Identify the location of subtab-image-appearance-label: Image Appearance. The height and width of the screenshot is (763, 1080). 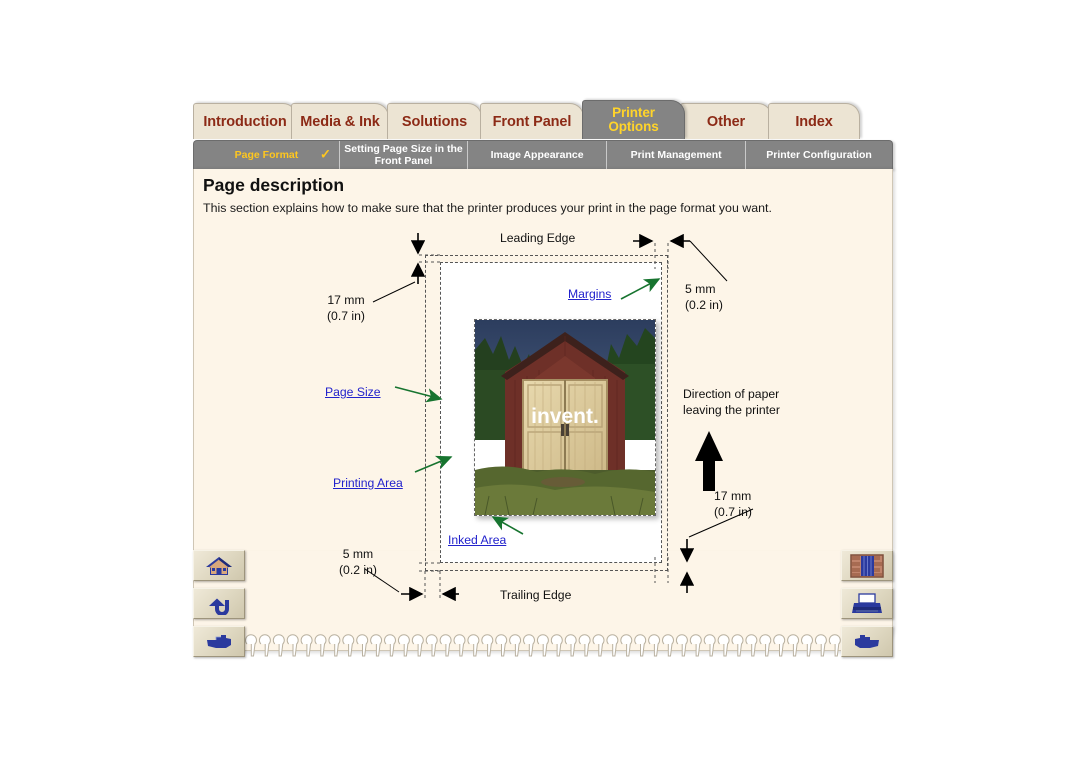
(537, 154).